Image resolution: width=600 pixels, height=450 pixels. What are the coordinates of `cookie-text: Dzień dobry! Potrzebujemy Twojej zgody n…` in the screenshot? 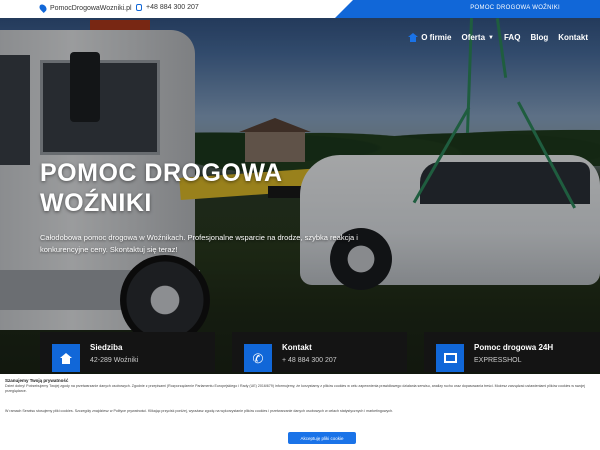 It's located at (295, 389).